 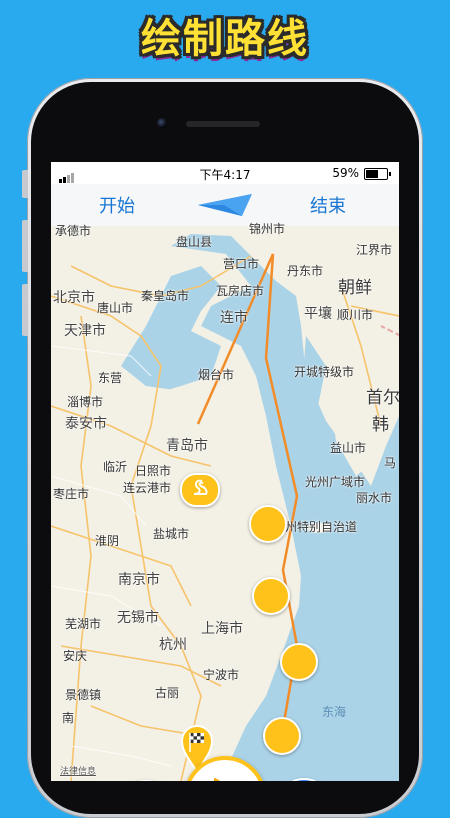 What do you see at coordinates (162, 123) in the screenshot?
I see `front-camera` at bounding box center [162, 123].